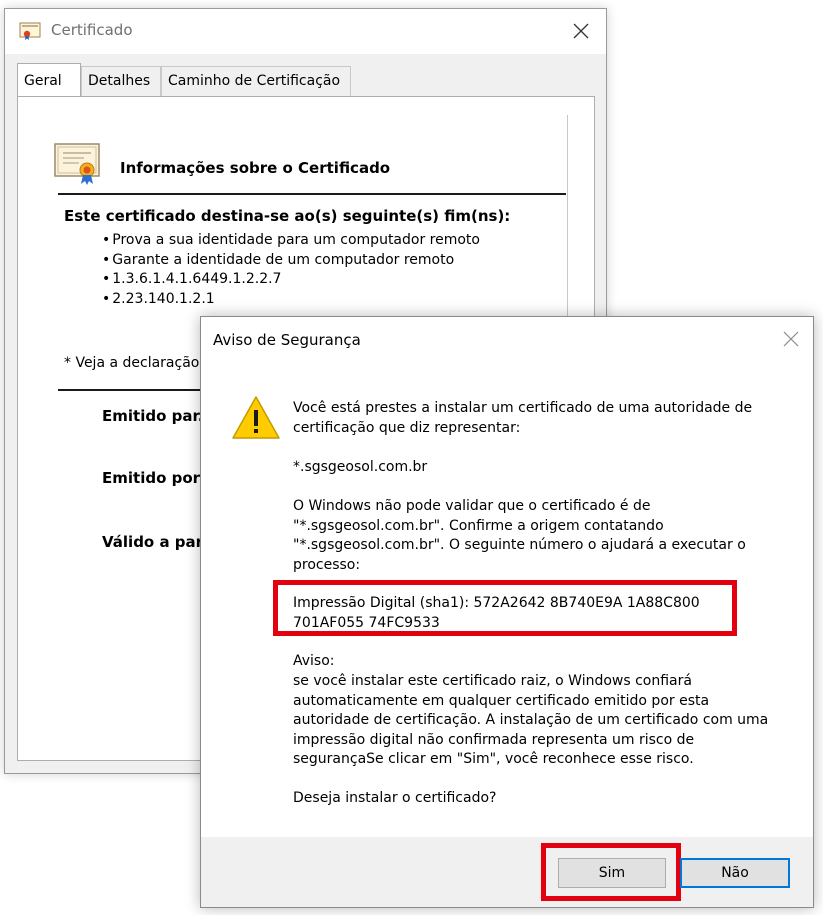 The height and width of the screenshot is (915, 823). What do you see at coordinates (360, 467) in the screenshot?
I see `domain-text: *.sgsgeosol.com.br` at bounding box center [360, 467].